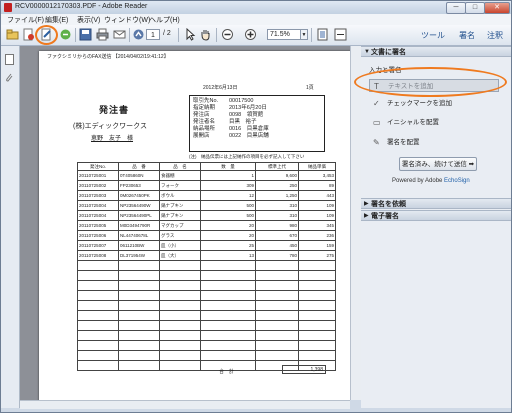 This screenshot has height=413, width=512. What do you see at coordinates (10, 227) in the screenshot?
I see `navigation-pane` at bounding box center [10, 227].